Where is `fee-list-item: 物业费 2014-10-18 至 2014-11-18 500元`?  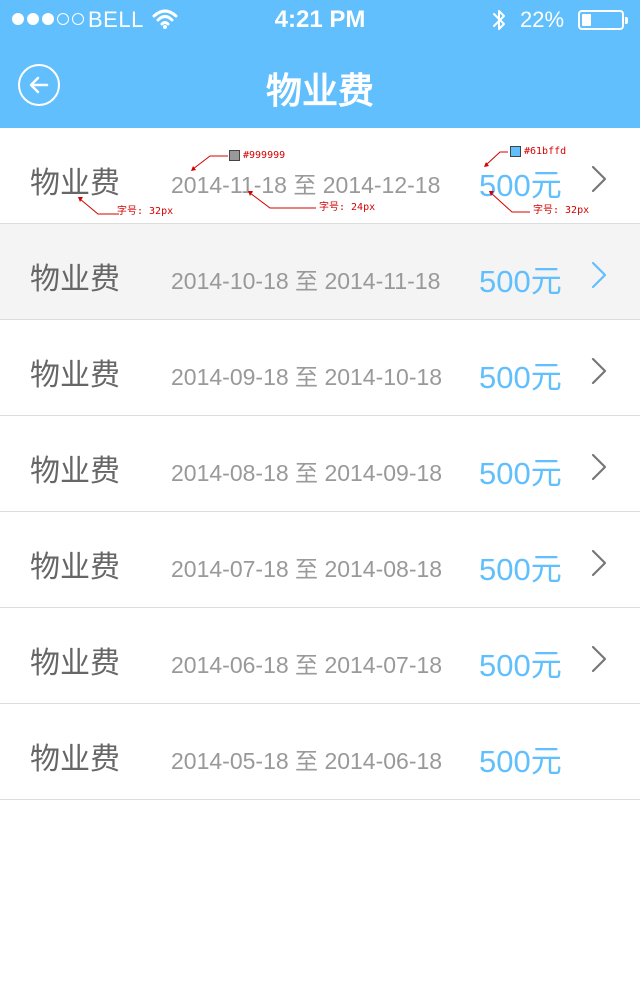
fee-list-item: 物业费 2014-10-18 至 2014-11-18 500元 is located at coordinates (320, 272).